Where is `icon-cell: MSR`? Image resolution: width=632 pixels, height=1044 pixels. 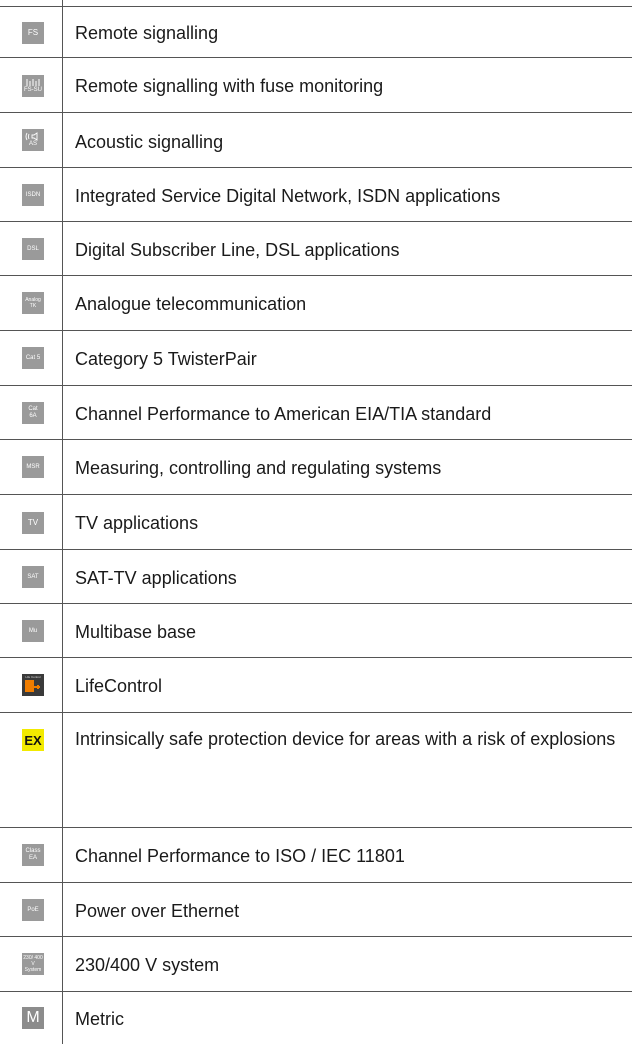 icon-cell: MSR is located at coordinates (31, 467).